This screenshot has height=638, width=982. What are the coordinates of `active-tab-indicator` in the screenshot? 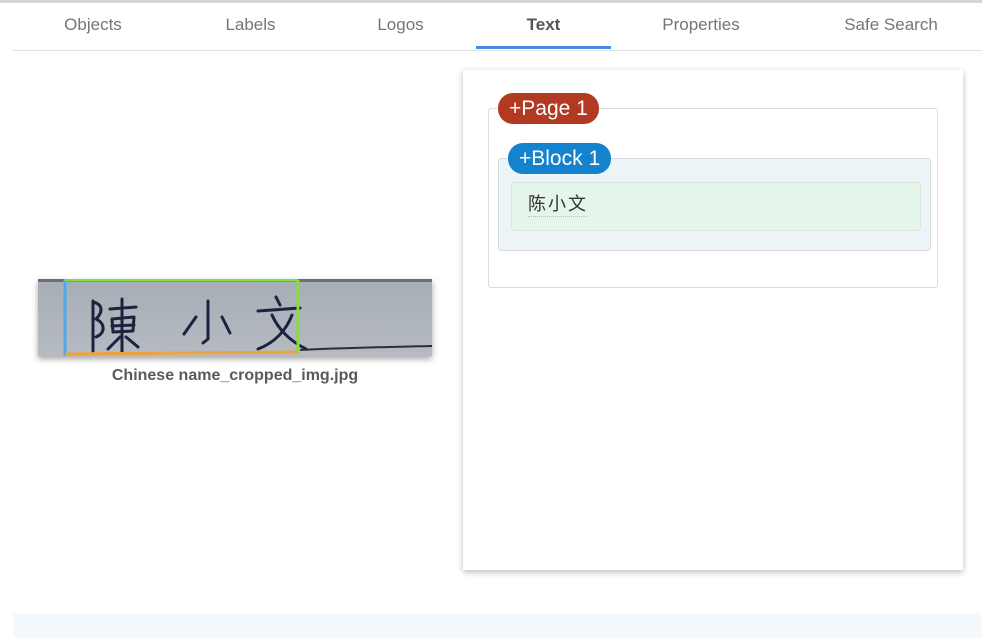 It's located at (543, 47).